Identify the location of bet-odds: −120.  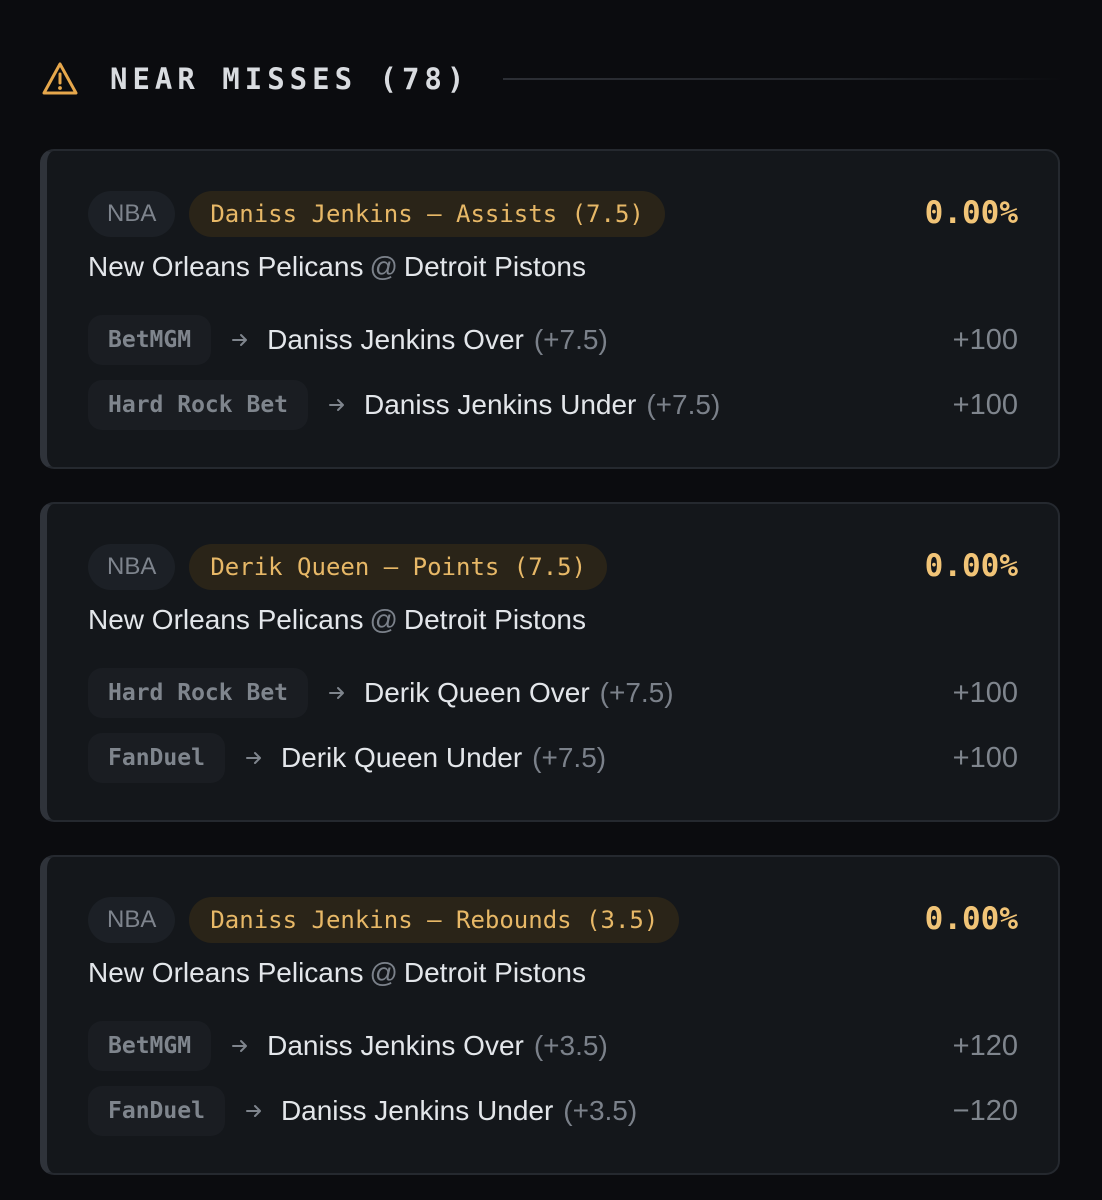
(985, 1110).